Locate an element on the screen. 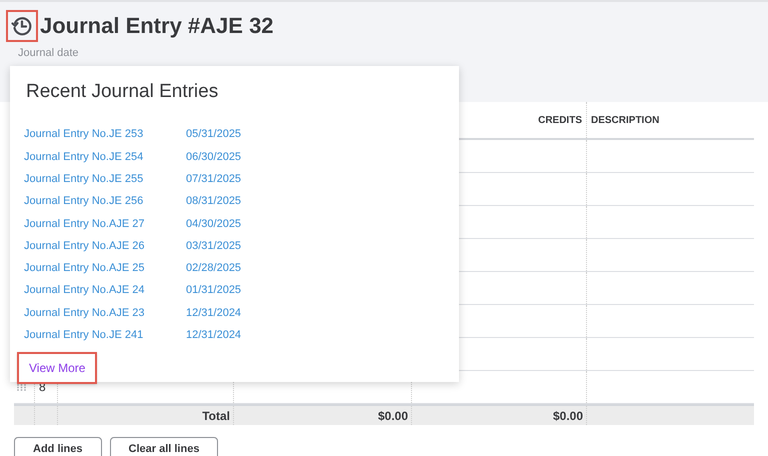 Image resolution: width=768 pixels, height=456 pixels. entry-link: Journal Entry No.JE 255 is located at coordinates (105, 179).